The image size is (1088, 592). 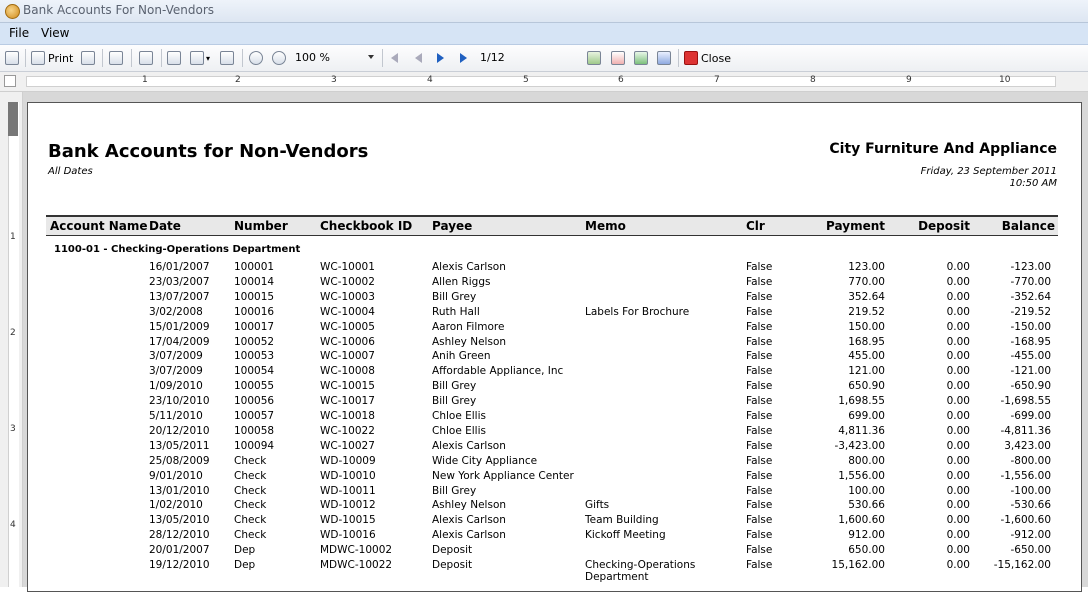 What do you see at coordinates (1028, 226) in the screenshot?
I see `column-header: Balance` at bounding box center [1028, 226].